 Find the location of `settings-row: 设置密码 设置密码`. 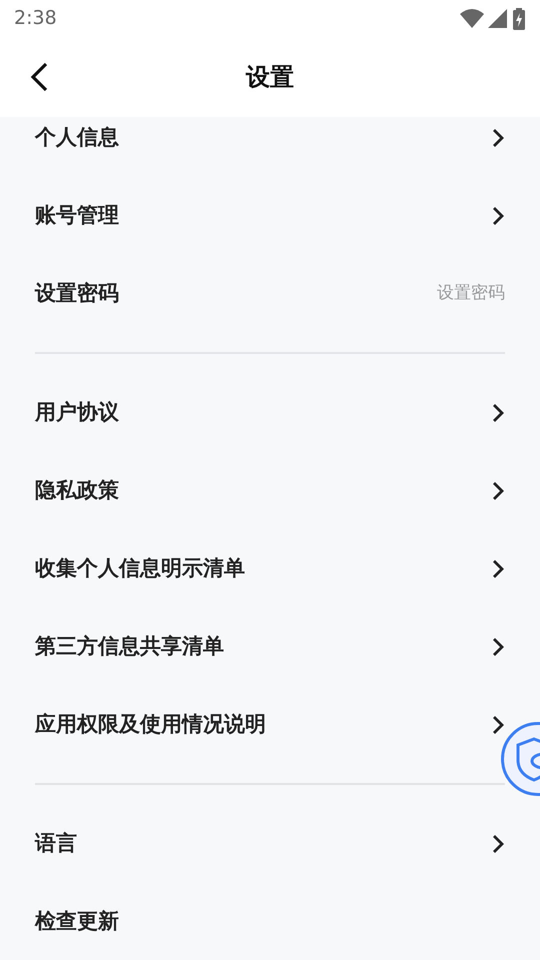

settings-row: 设置密码 设置密码 is located at coordinates (270, 294).